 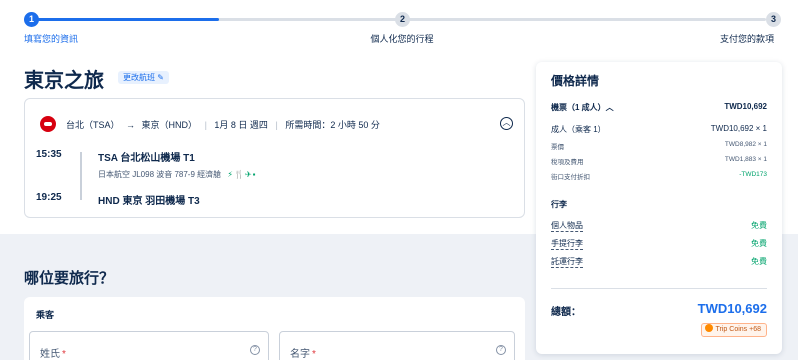 What do you see at coordinates (738, 329) in the screenshot?
I see `trip-coins-text: Trip Coins +68` at bounding box center [738, 329].